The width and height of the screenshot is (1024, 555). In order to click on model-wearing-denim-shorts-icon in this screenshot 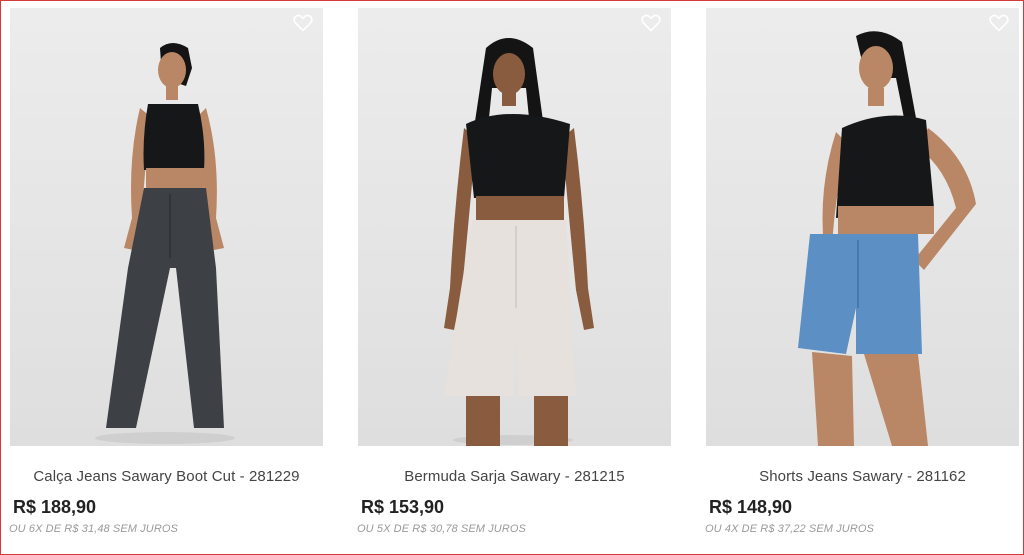, I will do `click(887, 238)`.